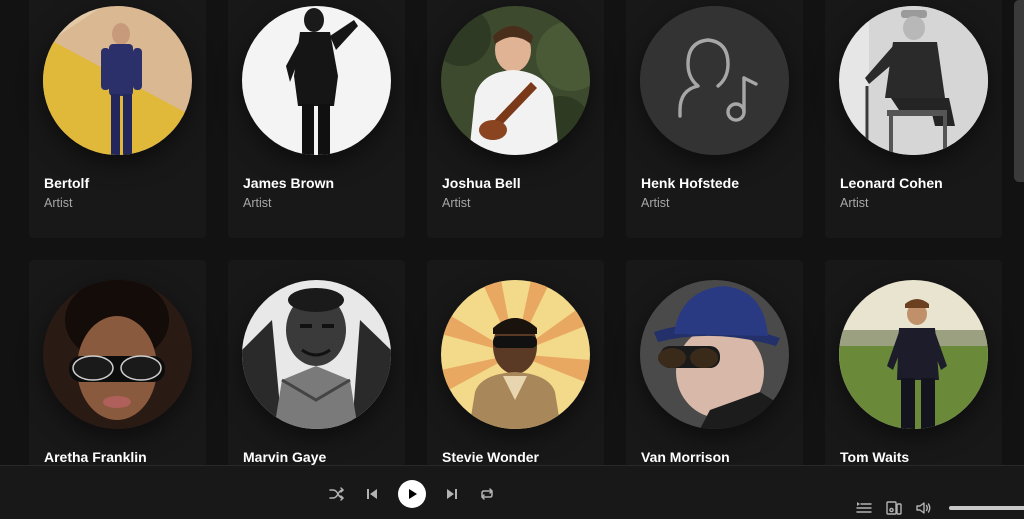 This screenshot has height=519, width=1024. I want to click on artist-card-james-brown: James Brown Artist, so click(316, 119).